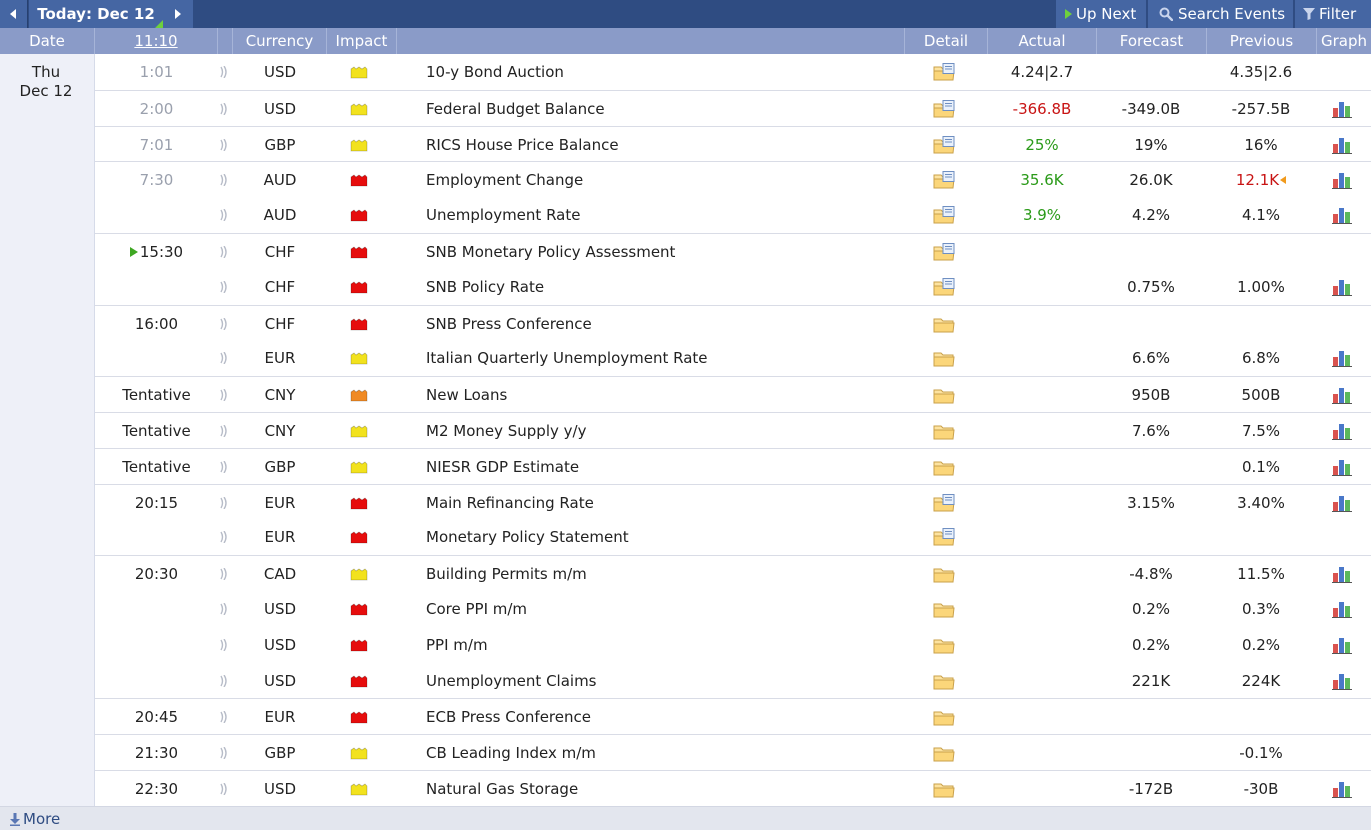 The height and width of the screenshot is (830, 1371). What do you see at coordinates (666, 681) in the screenshot?
I see `event-title: Unemployment Claims` at bounding box center [666, 681].